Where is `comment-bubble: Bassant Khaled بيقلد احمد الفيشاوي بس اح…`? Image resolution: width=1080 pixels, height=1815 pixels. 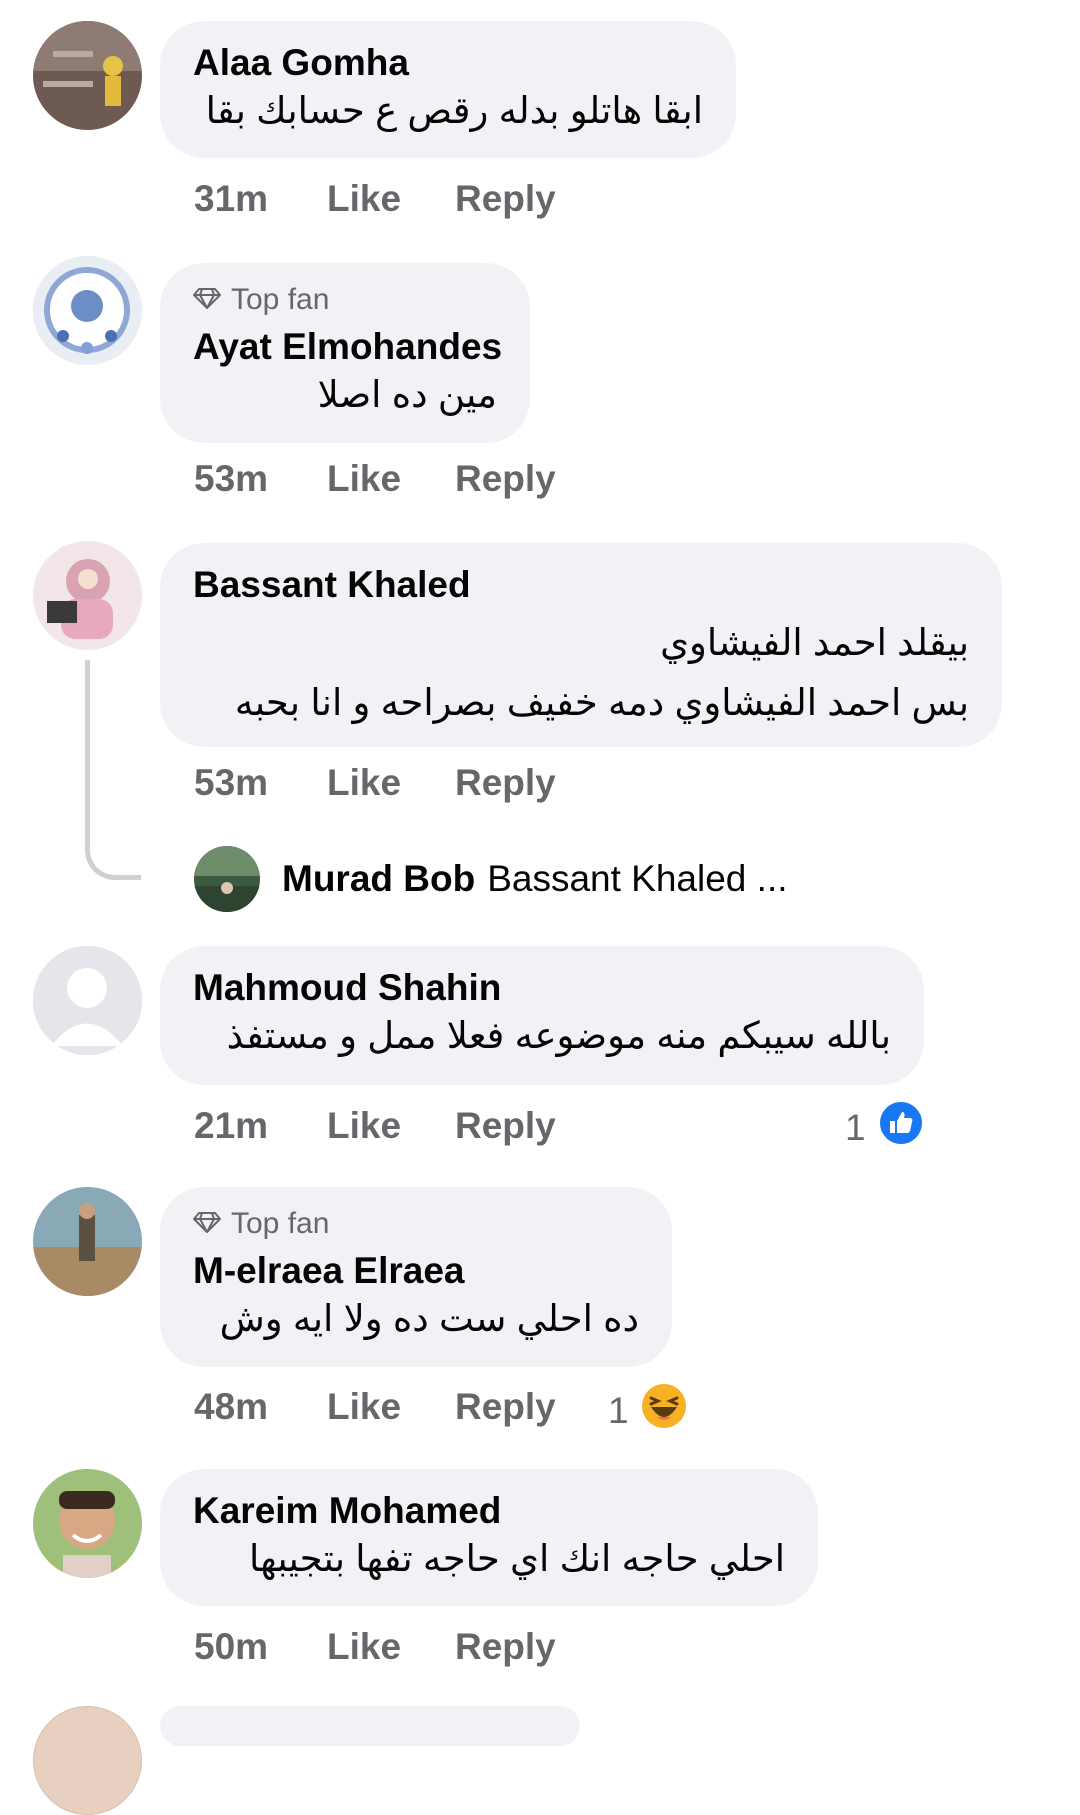
comment-bubble: Bassant Khaled بيقلد احمد الفيشاوي بس اح… is located at coordinates (581, 645).